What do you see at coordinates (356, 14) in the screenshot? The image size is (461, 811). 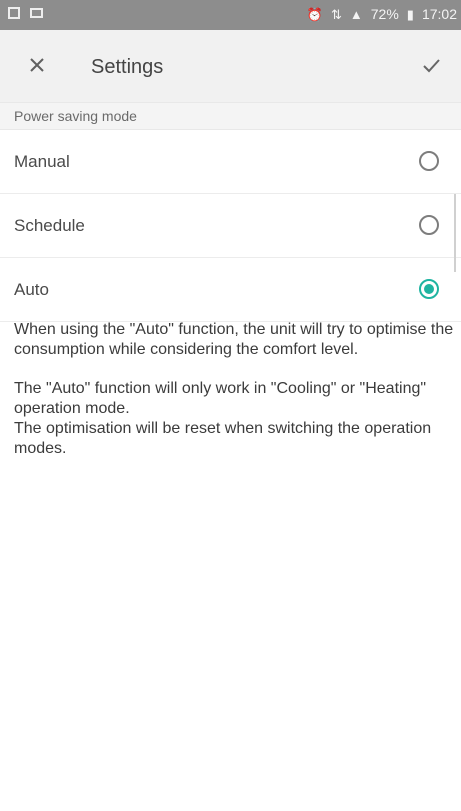 I see `signal-icon: ▲` at bounding box center [356, 14].